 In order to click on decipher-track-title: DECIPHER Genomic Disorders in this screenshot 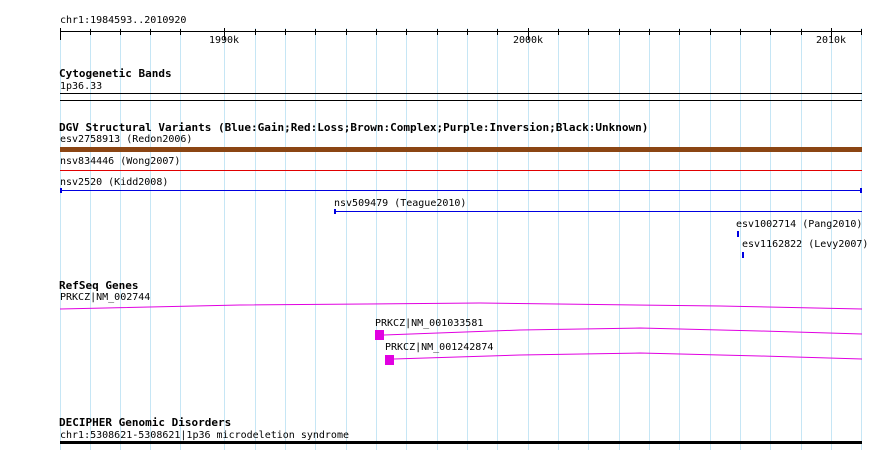, I will do `click(145, 422)`.